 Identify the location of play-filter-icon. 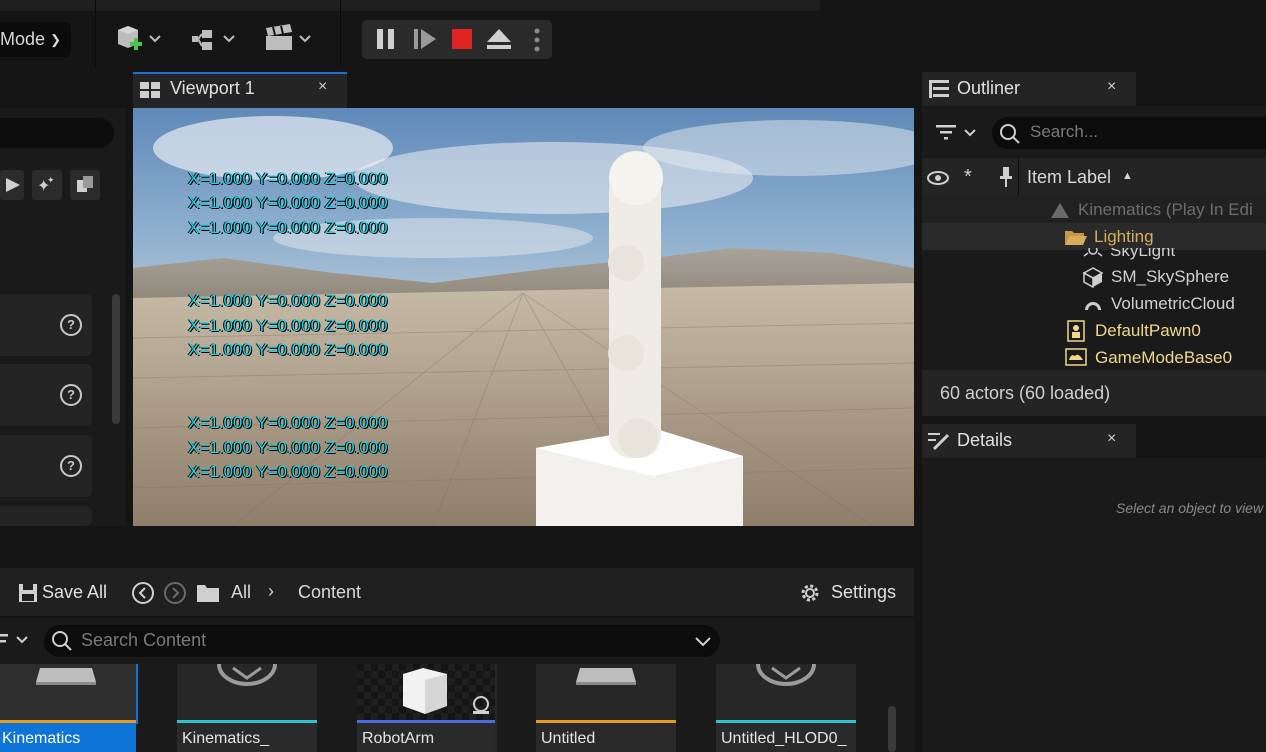
(13, 185).